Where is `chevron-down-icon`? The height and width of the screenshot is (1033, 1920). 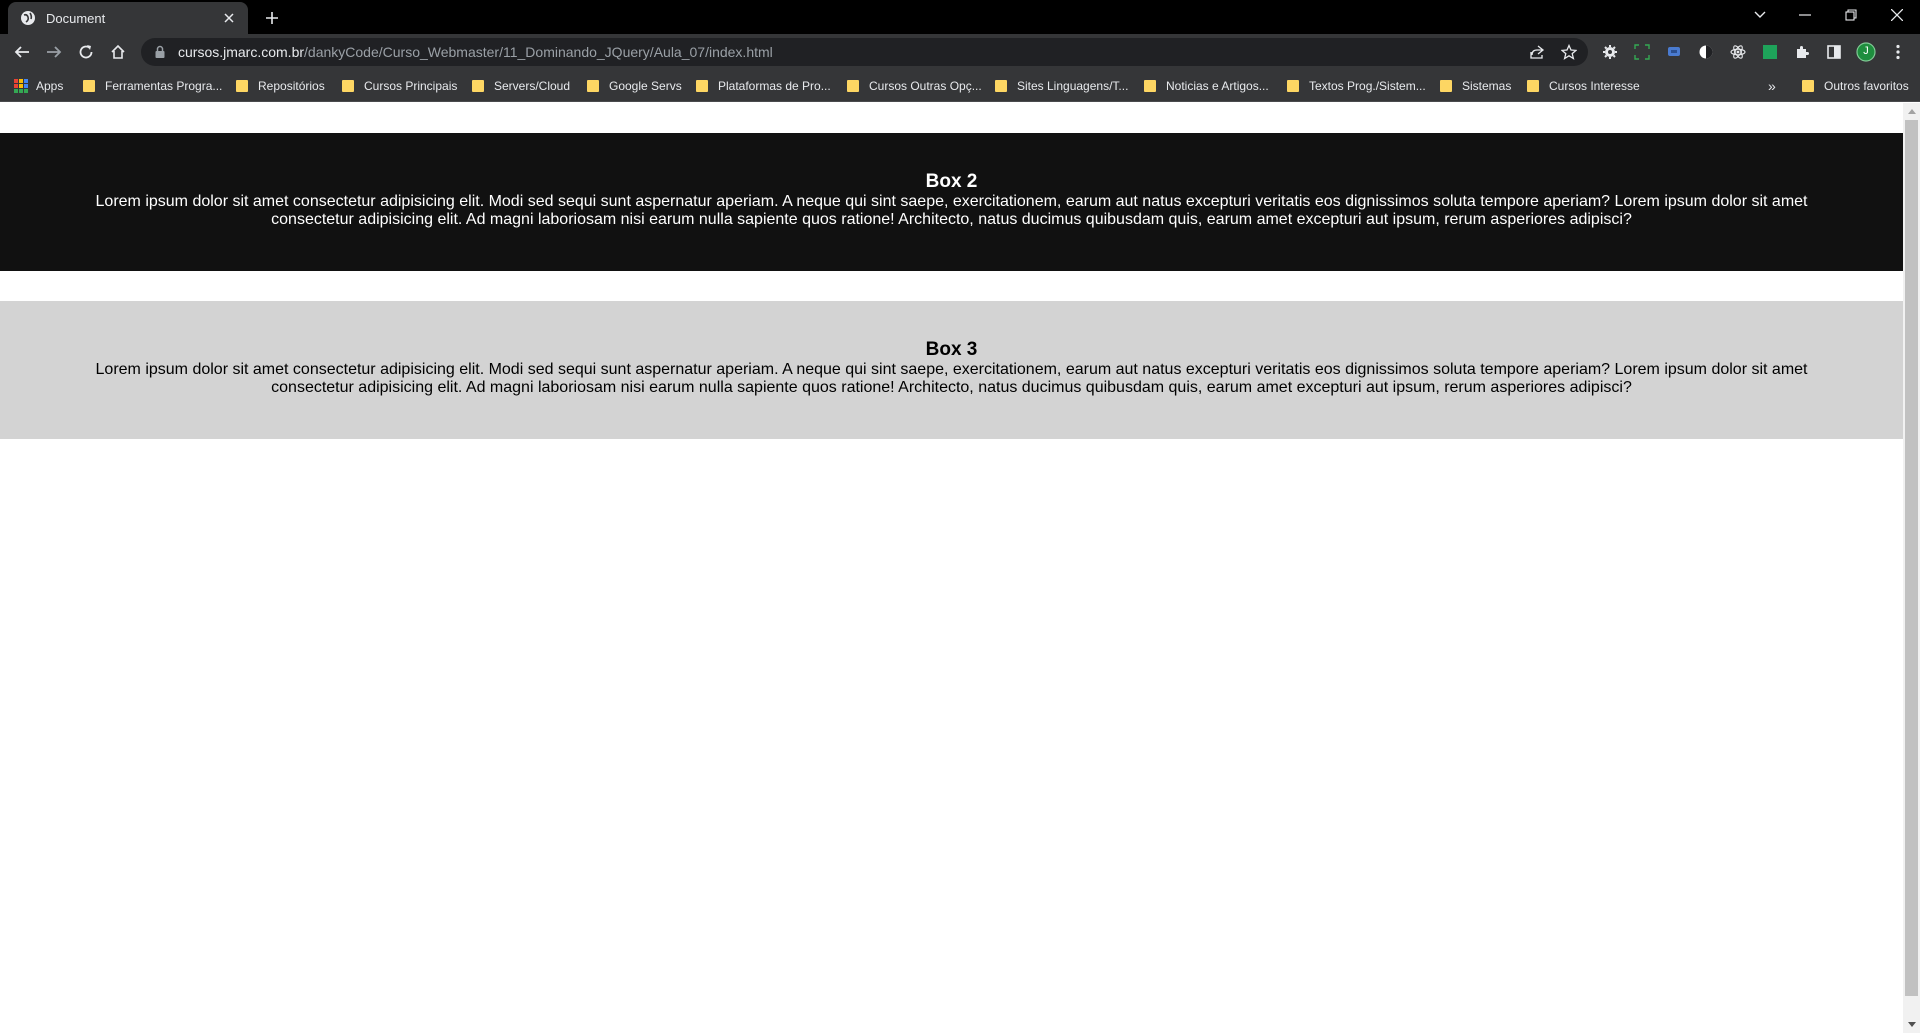
chevron-down-icon is located at coordinates (1760, 14).